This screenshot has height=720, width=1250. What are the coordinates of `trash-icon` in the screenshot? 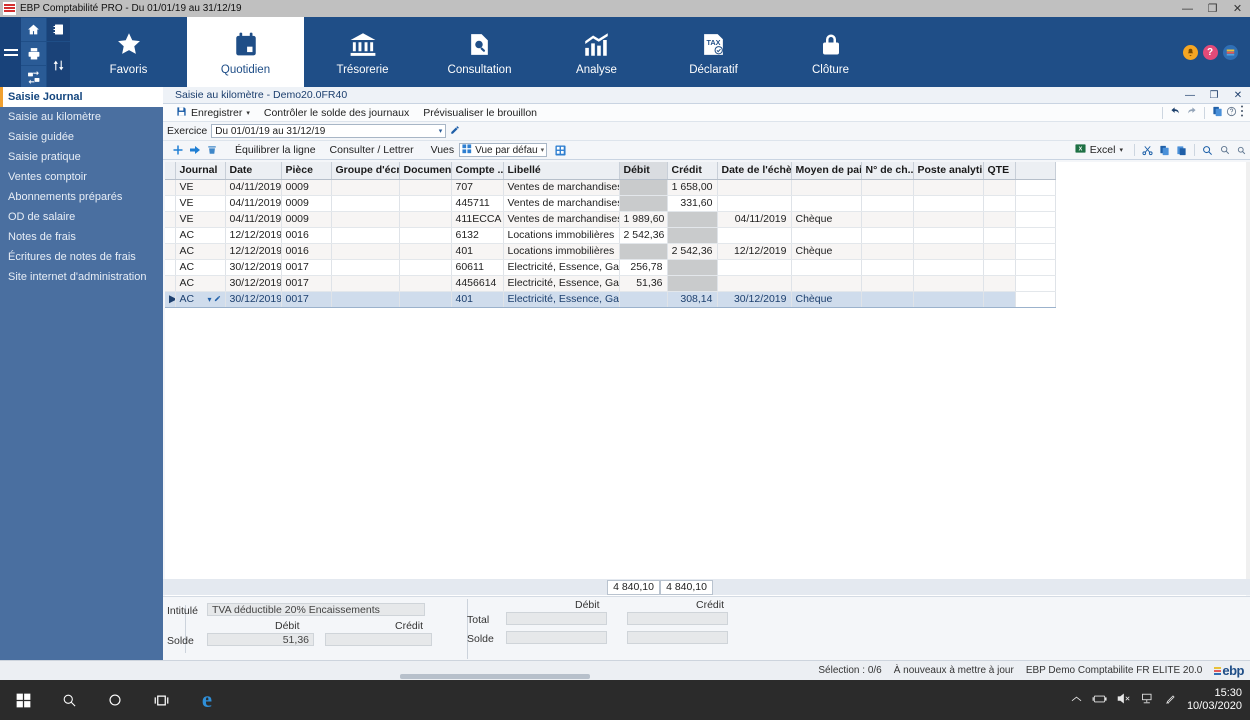 It's located at (211, 150).